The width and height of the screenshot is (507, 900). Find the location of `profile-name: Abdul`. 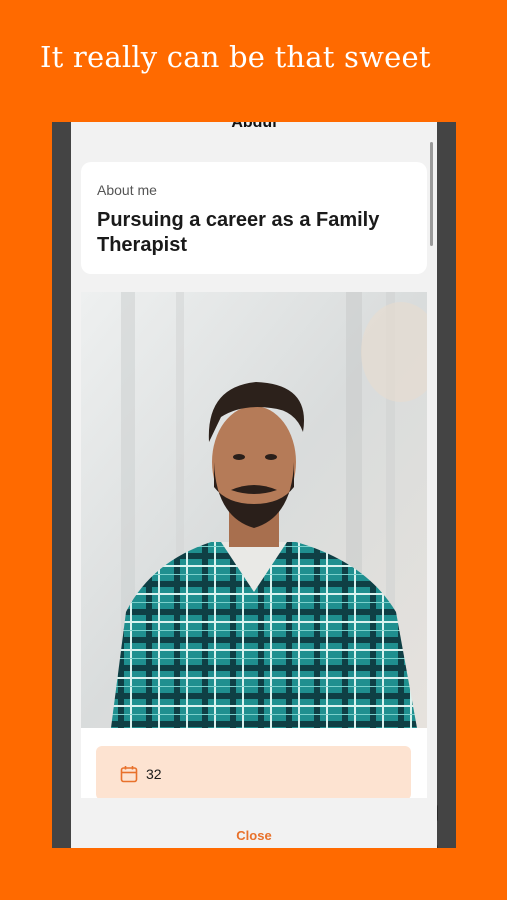

profile-name: Abdul is located at coordinates (254, 126).